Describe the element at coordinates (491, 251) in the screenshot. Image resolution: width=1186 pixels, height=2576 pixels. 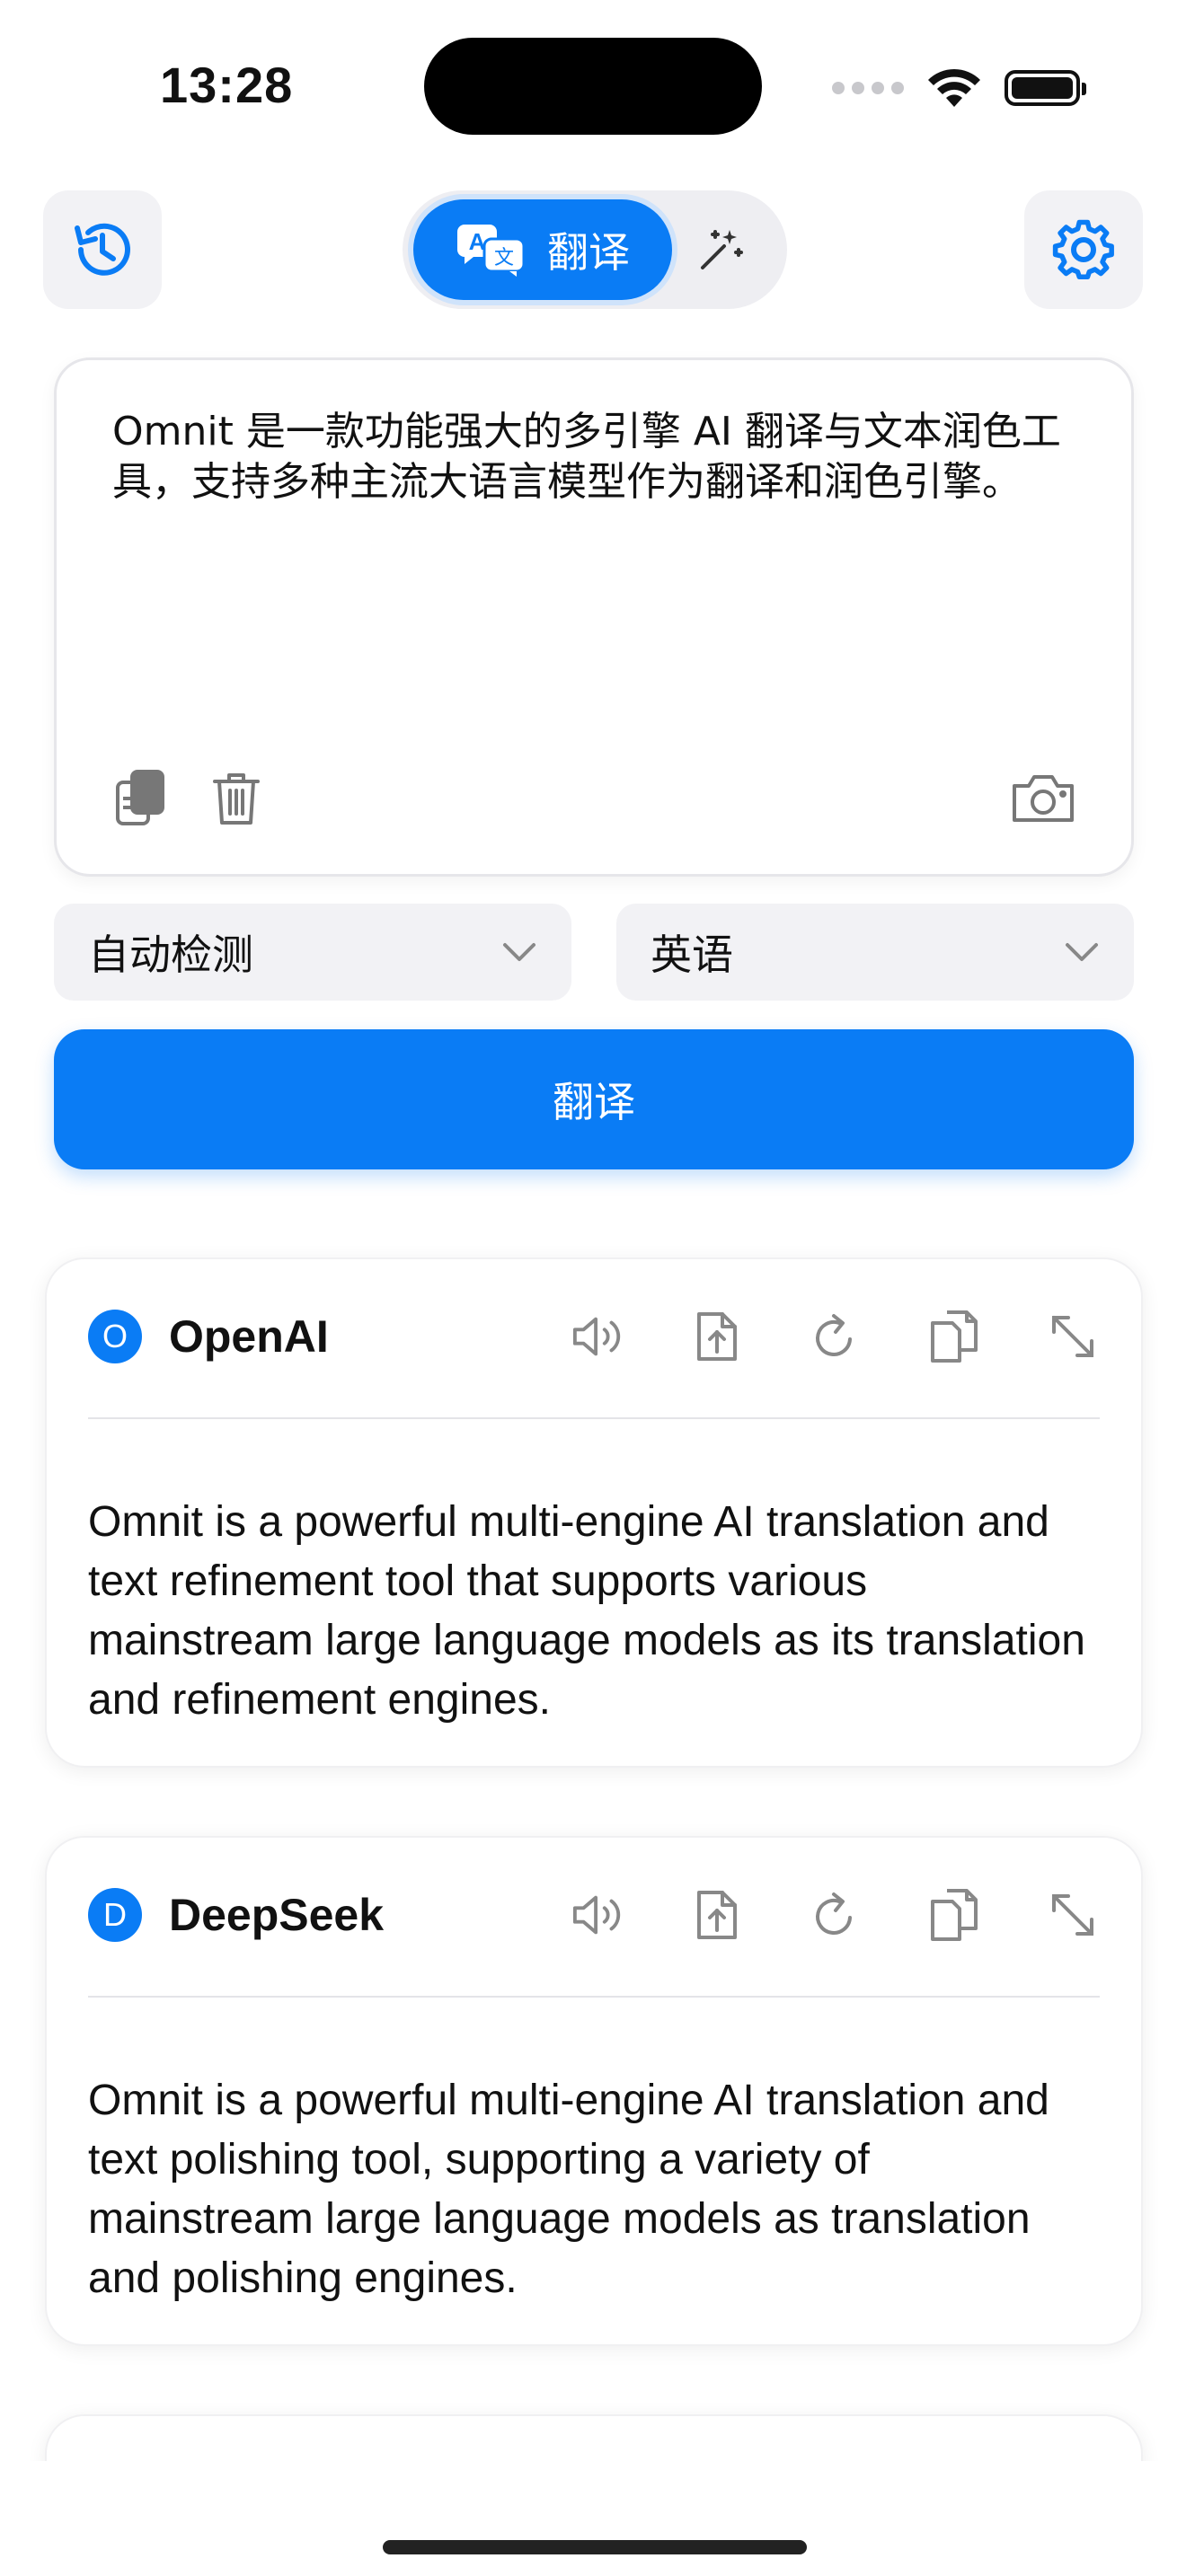
I see `translate-icon: A 文` at that location.